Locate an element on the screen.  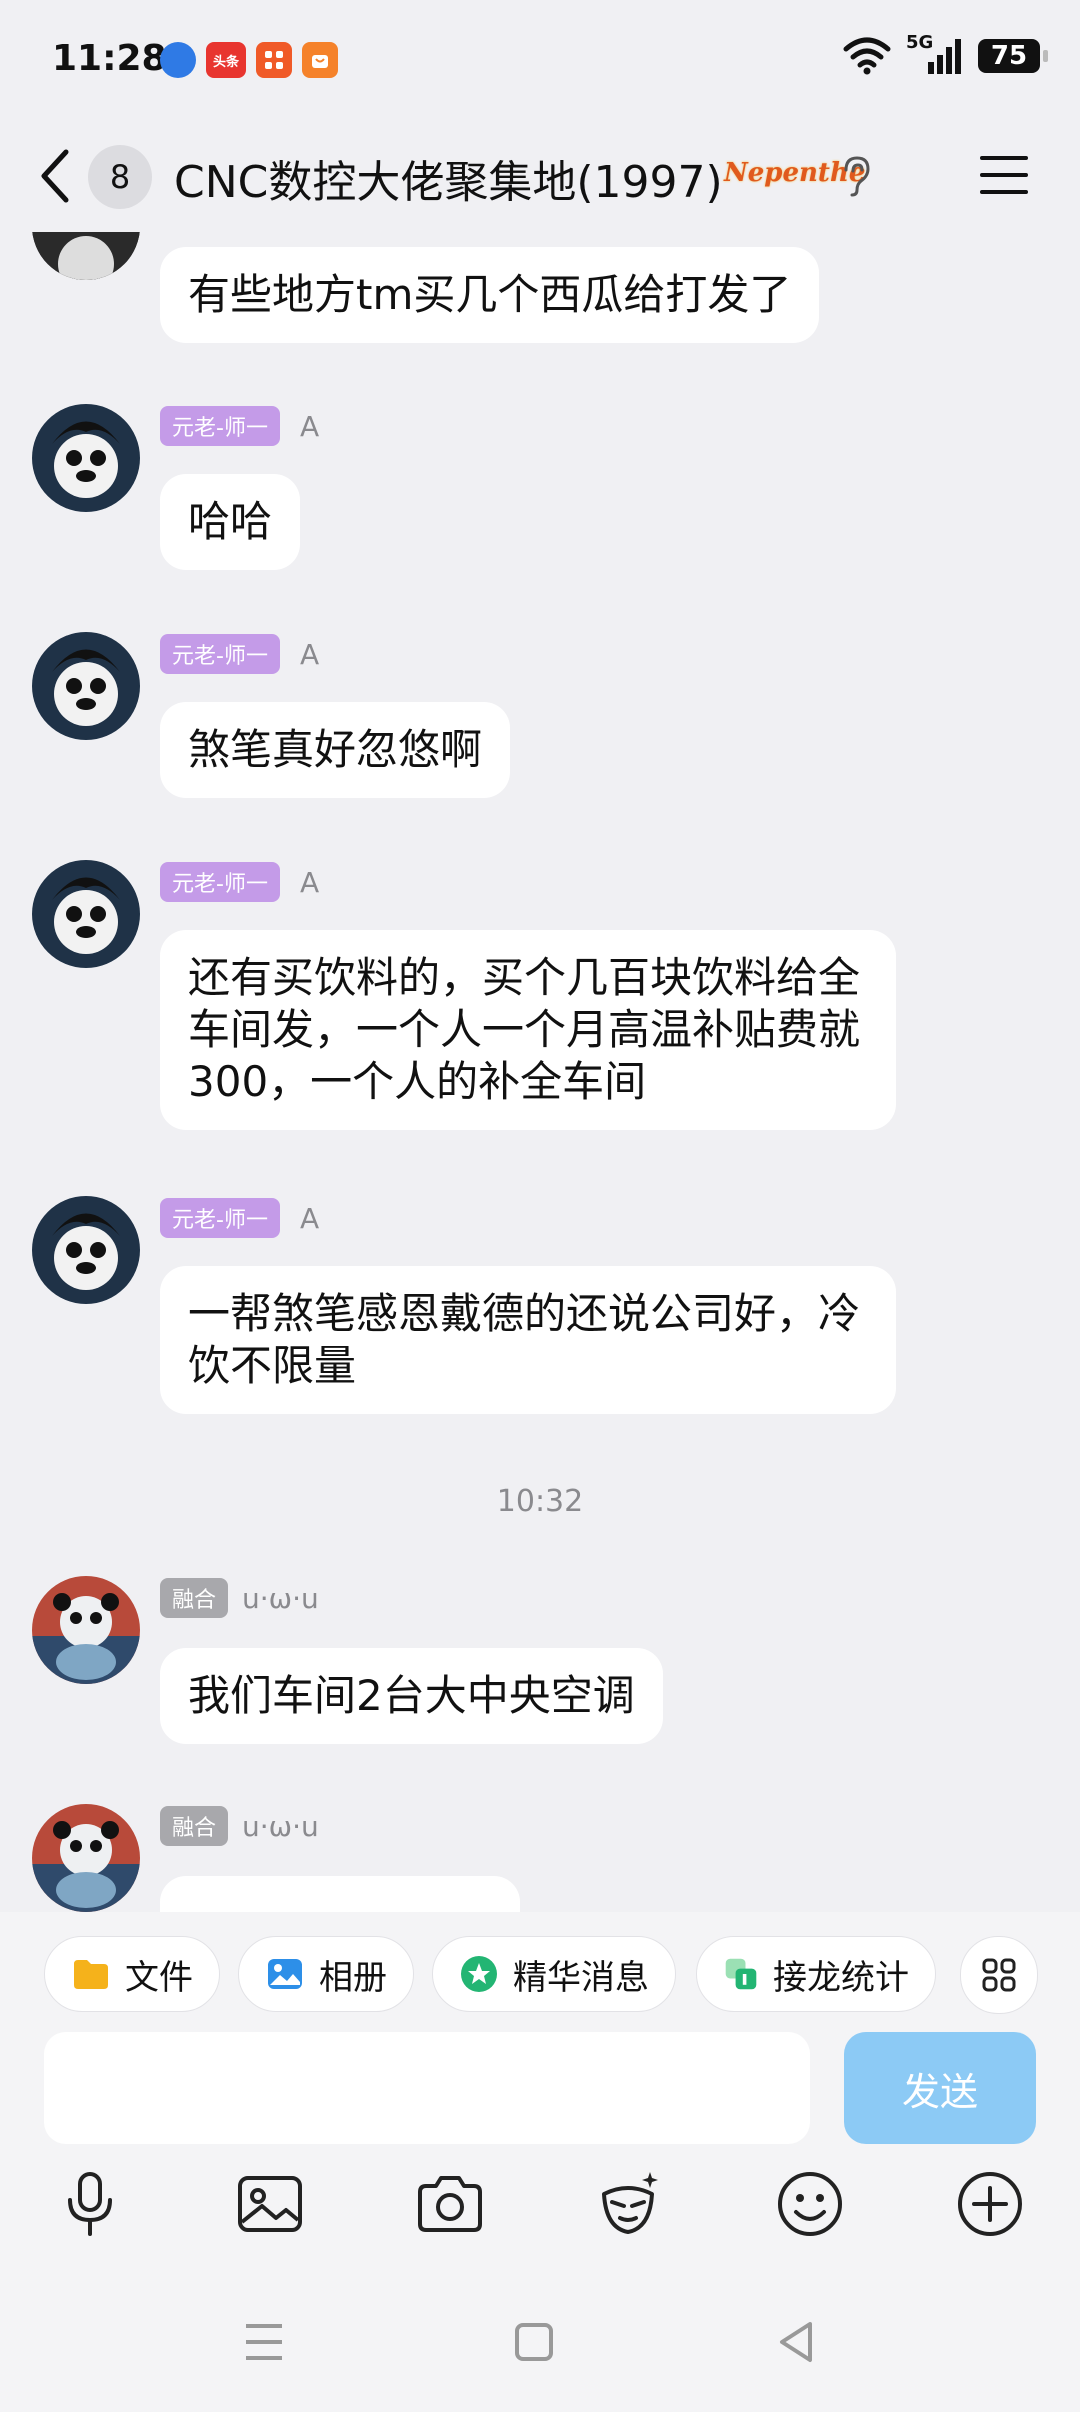
more-apps-button is located at coordinates (999, 1975).